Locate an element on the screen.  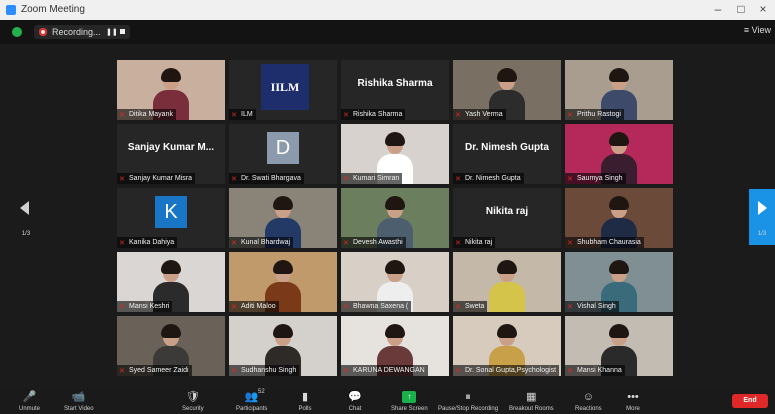
pause-recording-icon: ❚❚ is located at coordinates (112, 32).